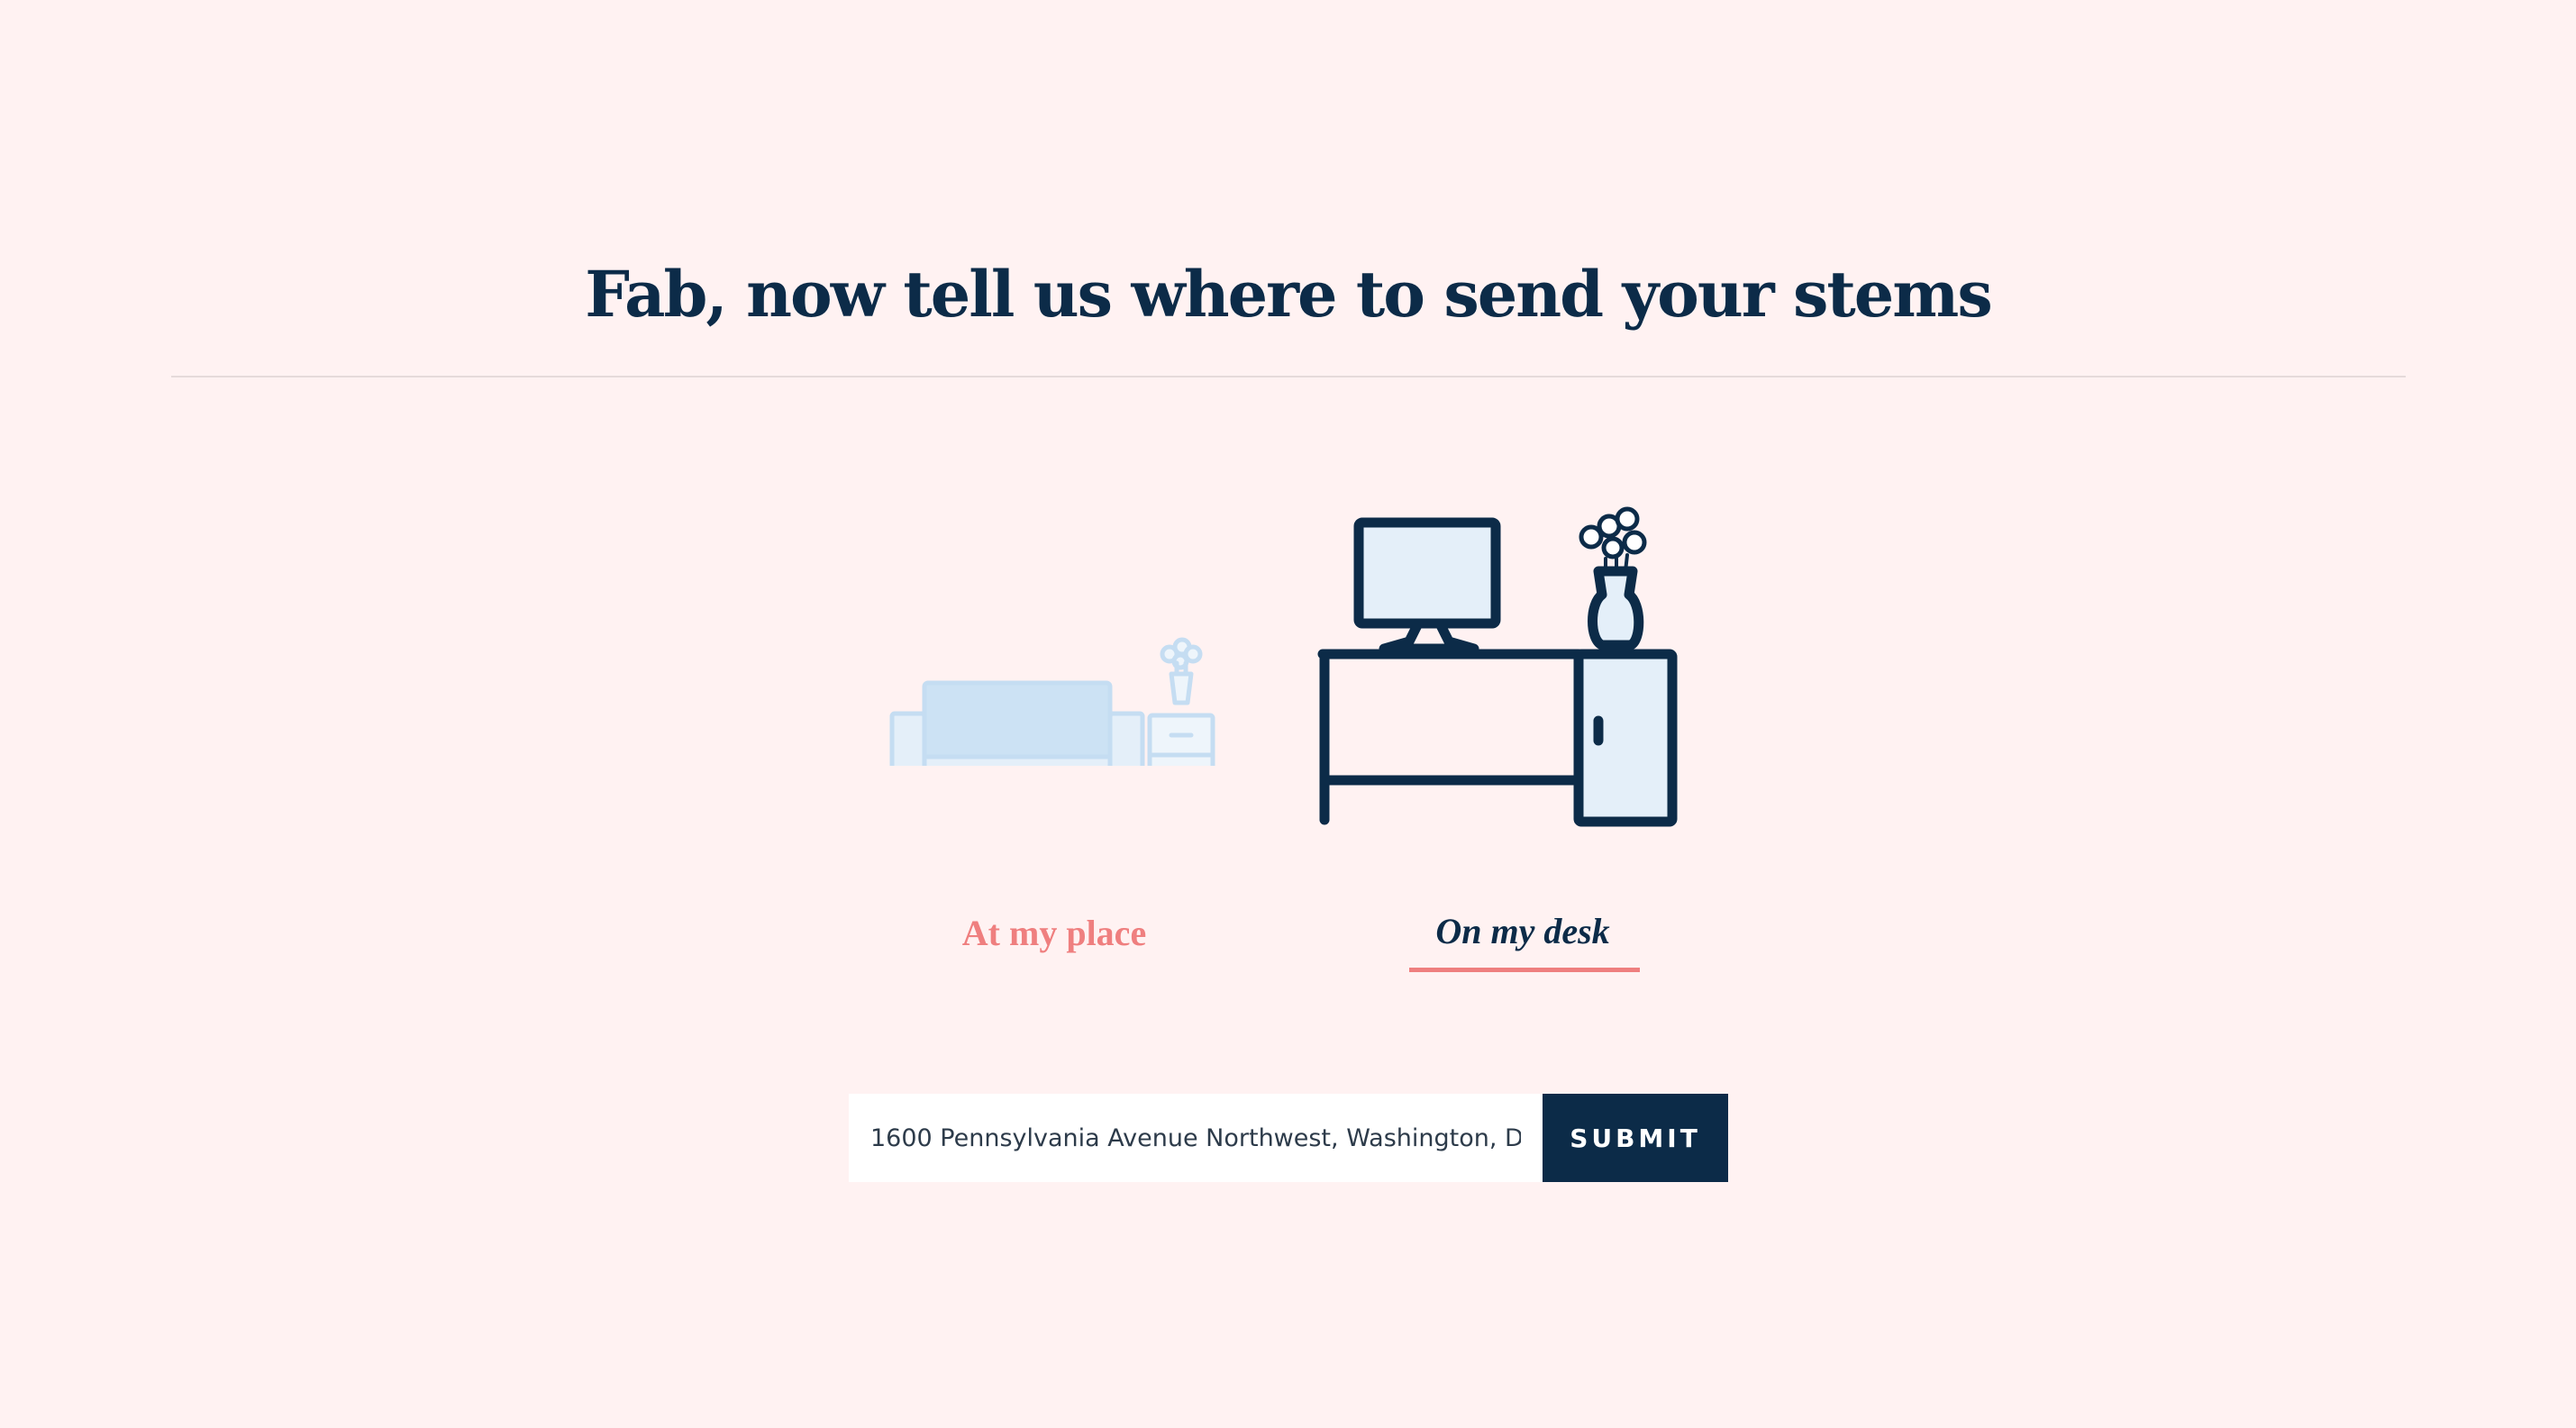 Image resolution: width=2576 pixels, height=1428 pixels. I want to click on submit-button: SUBMIT, so click(1635, 1138).